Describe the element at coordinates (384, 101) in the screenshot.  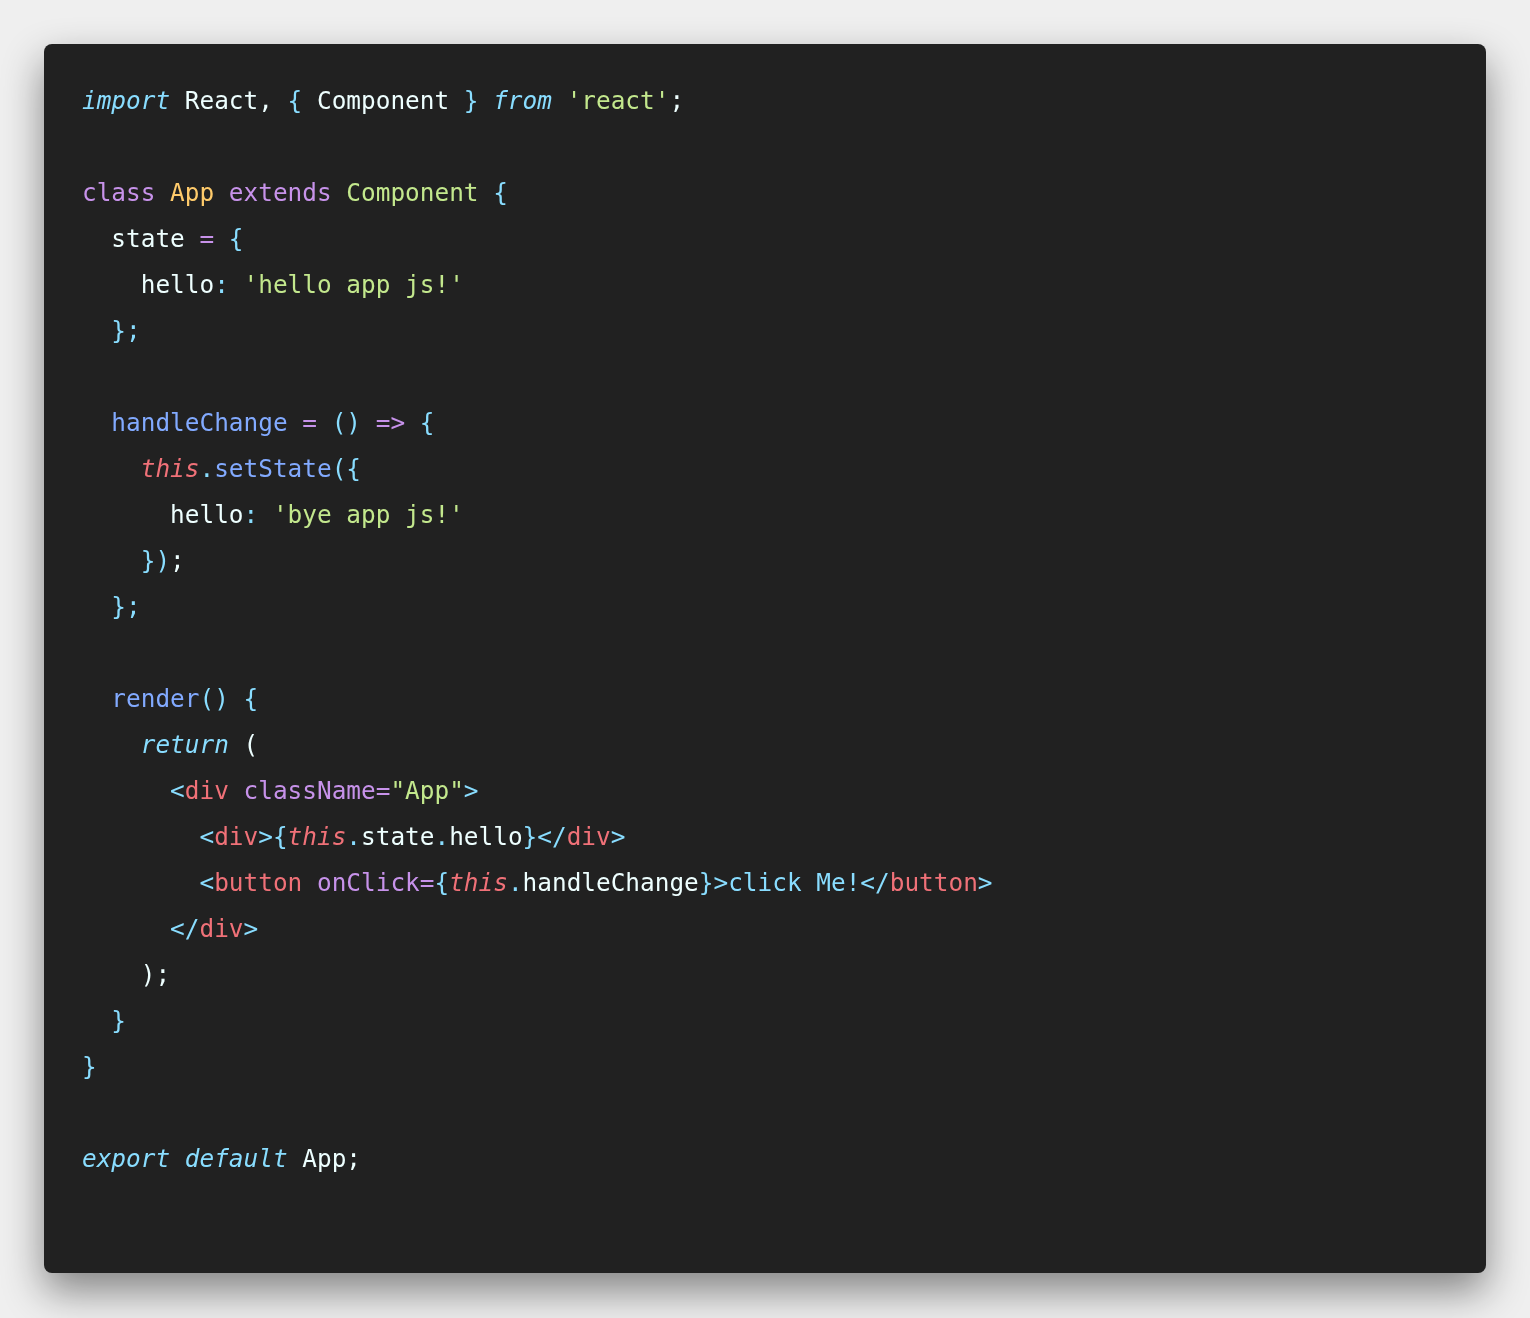
I see `code-line: import React, { Component } from 'react';` at that location.